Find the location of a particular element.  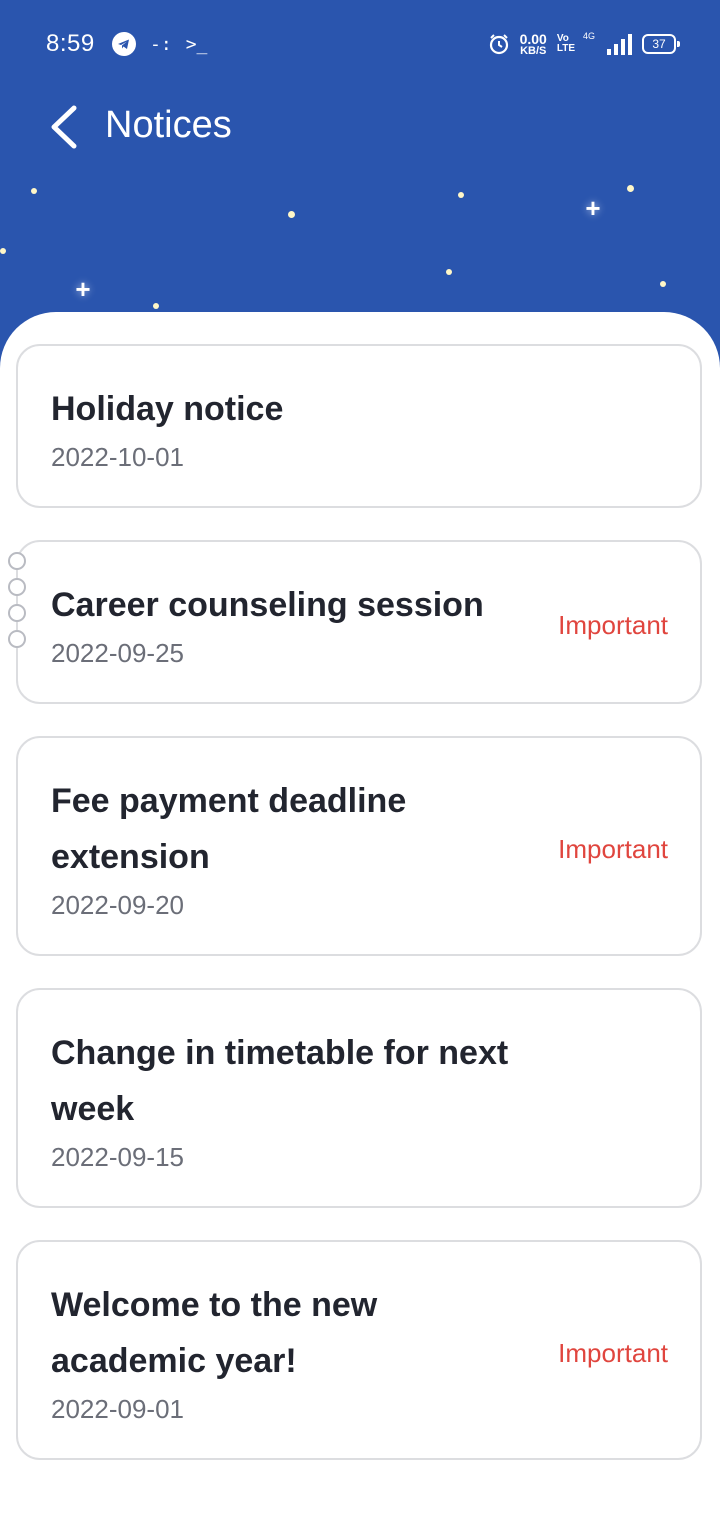

notice-date: 2022-09-25 is located at coordinates (117, 653).